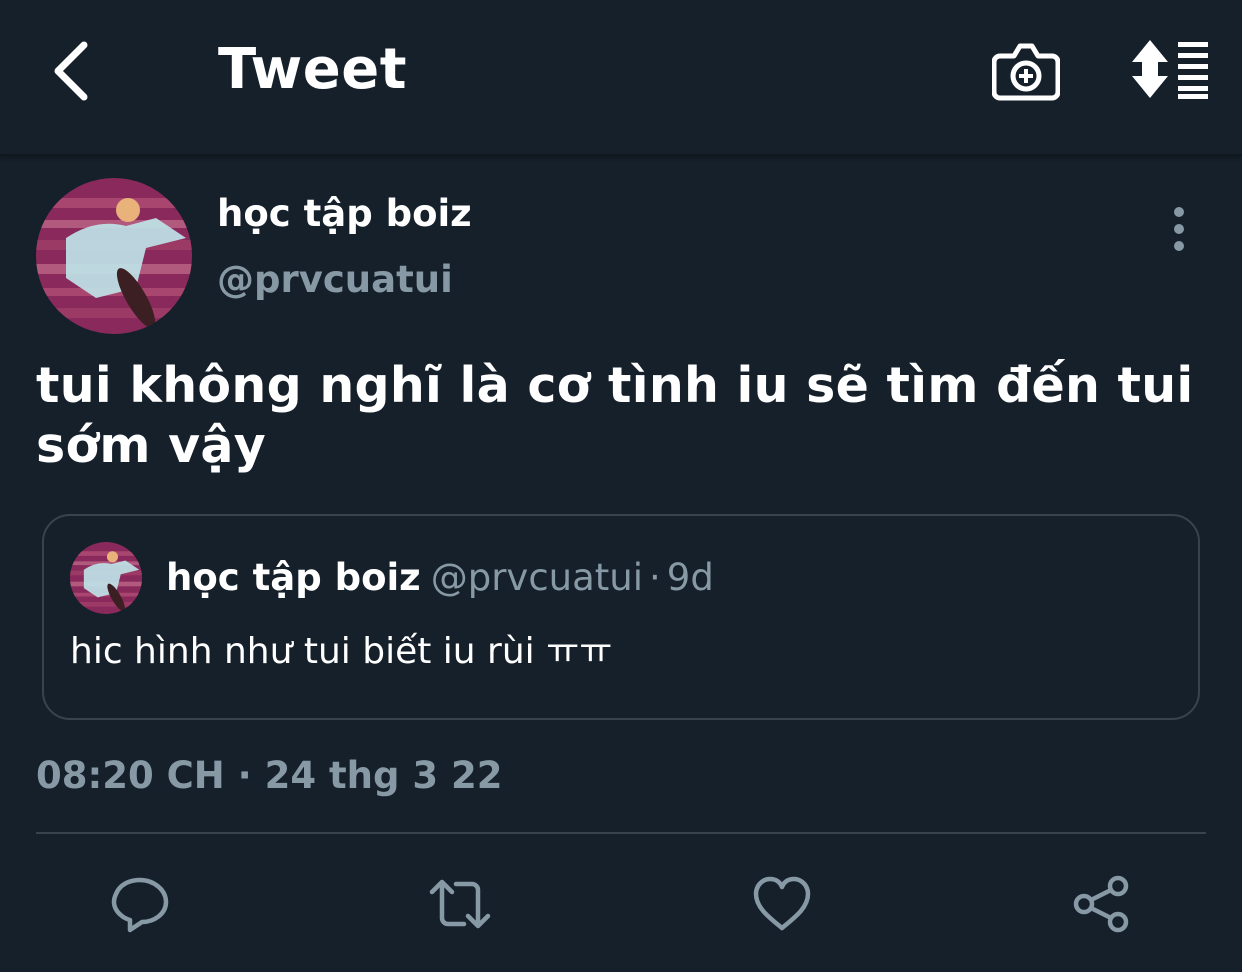 Image resolution: width=1242 pixels, height=972 pixels. What do you see at coordinates (537, 577) in the screenshot?
I see `quote-handle: @prvcuatui` at bounding box center [537, 577].